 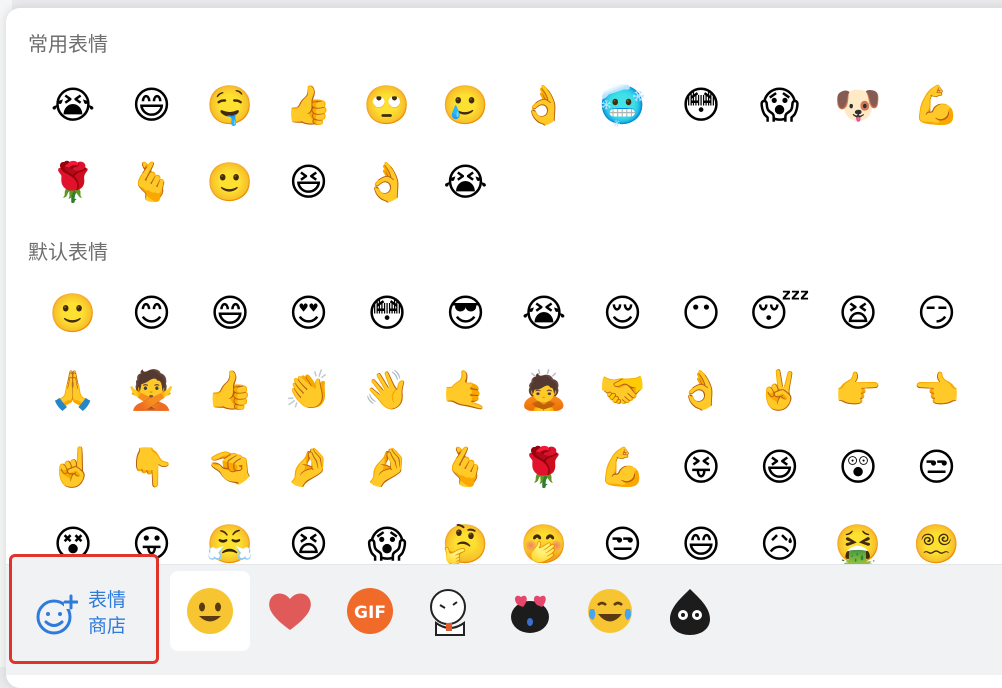 I want to click on default-emoji: 😥, so click(x=780, y=544).